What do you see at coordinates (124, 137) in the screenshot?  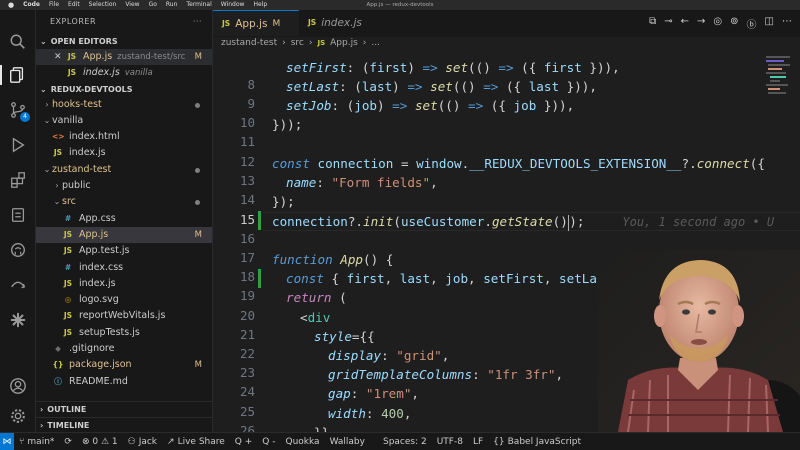 I see `tree-file-index-html: <> index.html` at bounding box center [124, 137].